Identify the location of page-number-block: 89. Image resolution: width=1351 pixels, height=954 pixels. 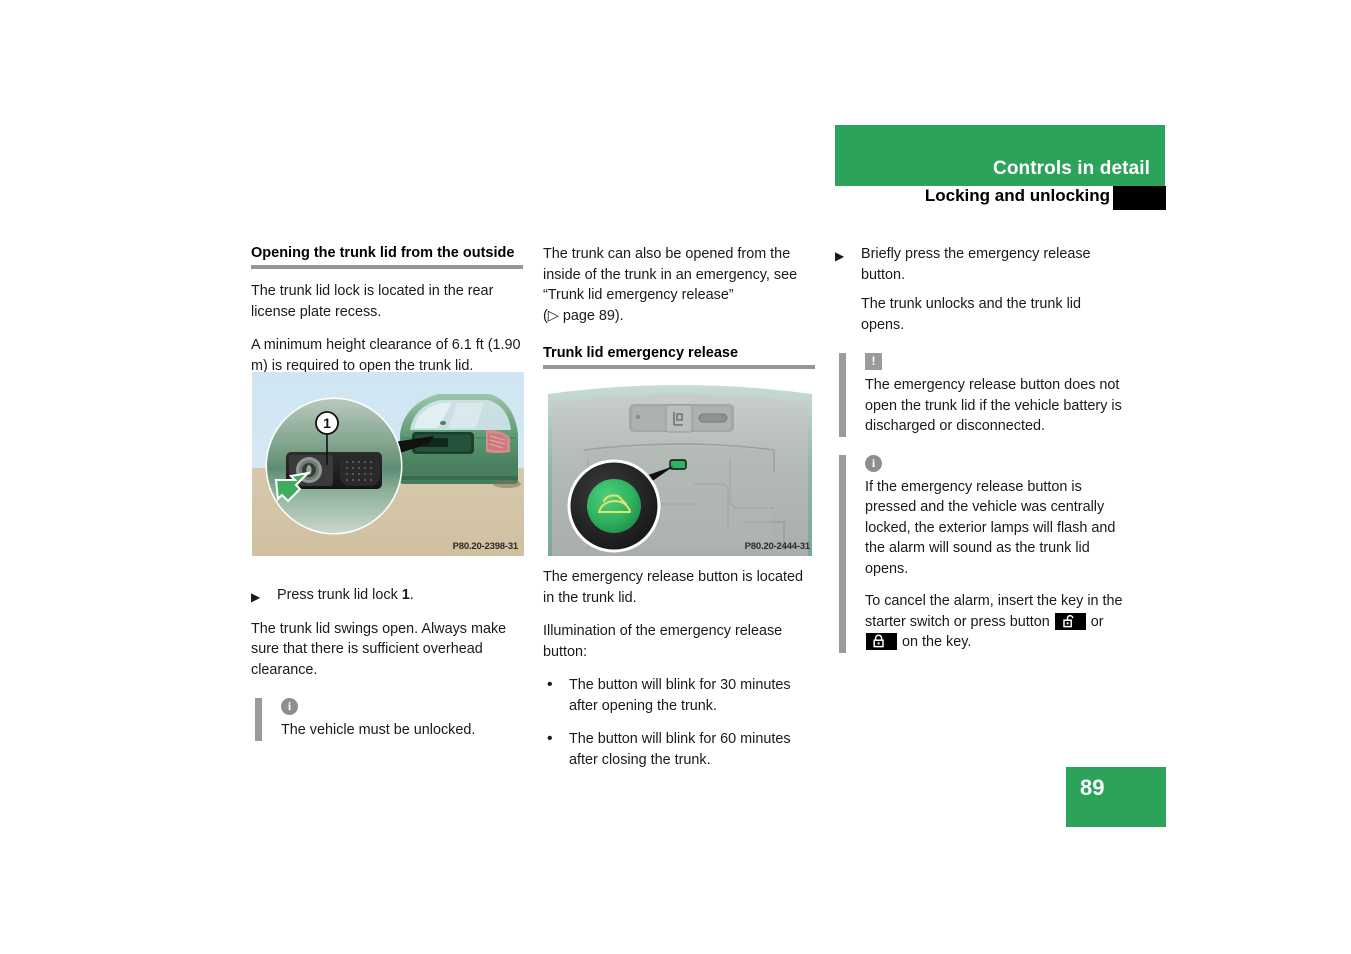
(1116, 797).